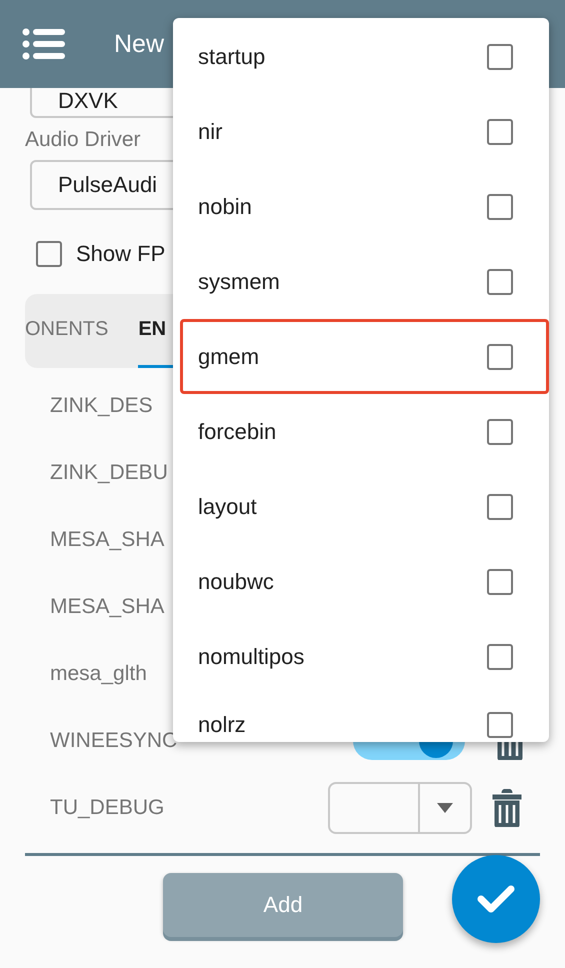 Image resolution: width=565 pixels, height=968 pixels. What do you see at coordinates (507, 807) in the screenshot?
I see `trash-icon` at bounding box center [507, 807].